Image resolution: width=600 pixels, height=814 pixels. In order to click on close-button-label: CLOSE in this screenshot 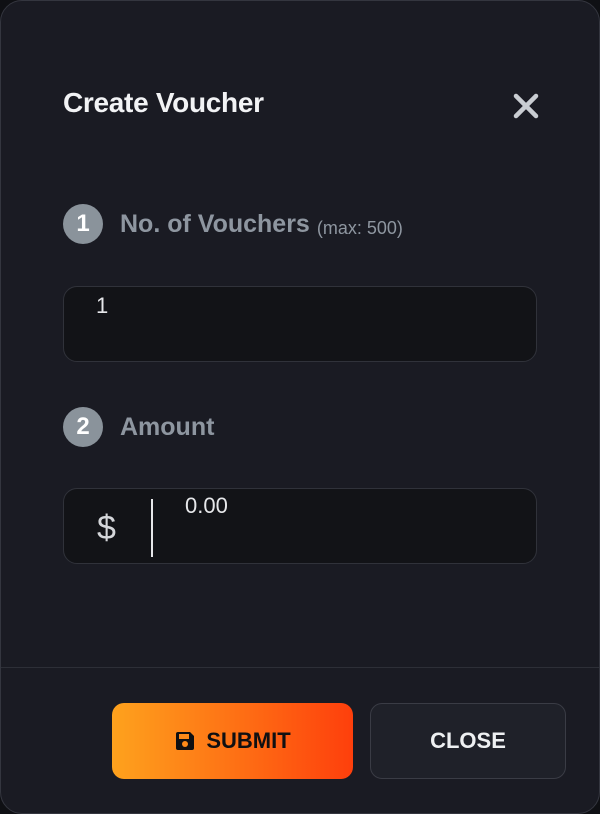, I will do `click(468, 740)`.